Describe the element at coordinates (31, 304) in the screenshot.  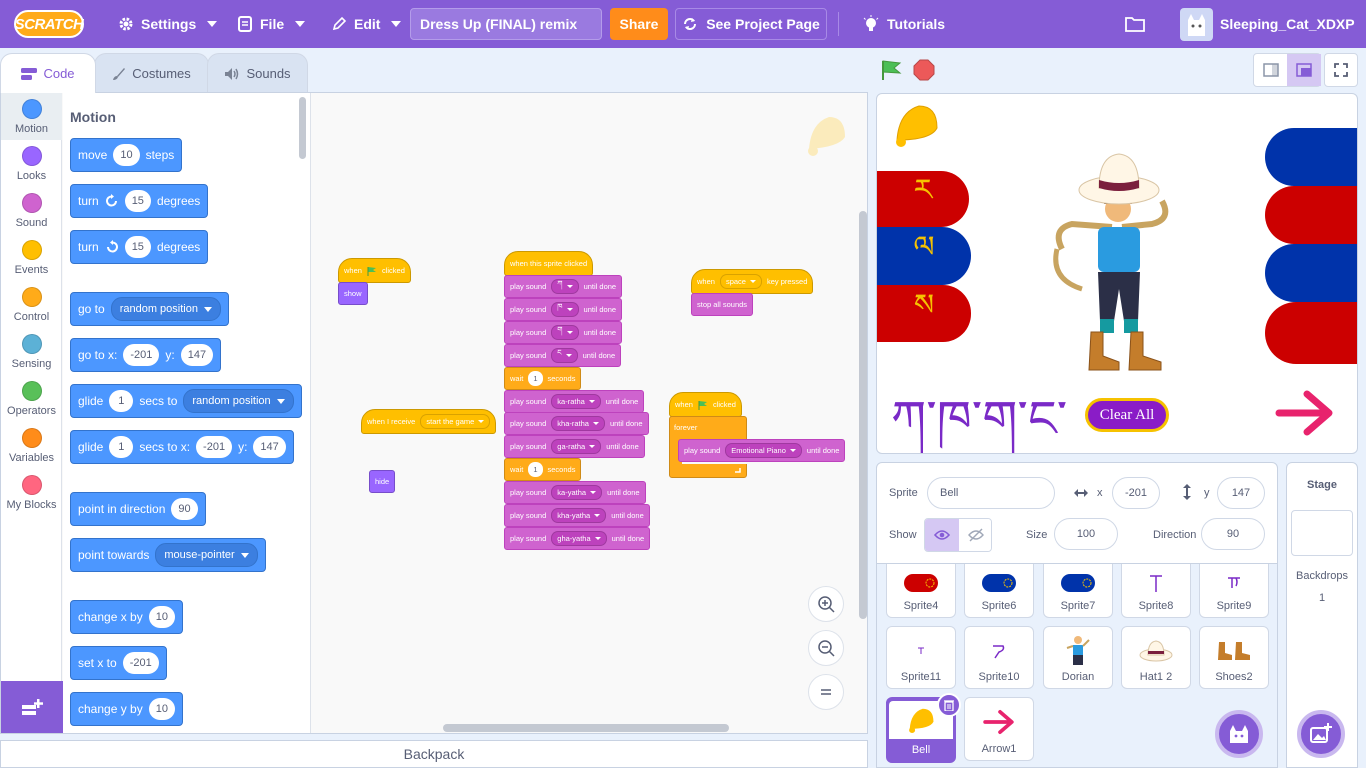
I see `category-control: Control` at that location.